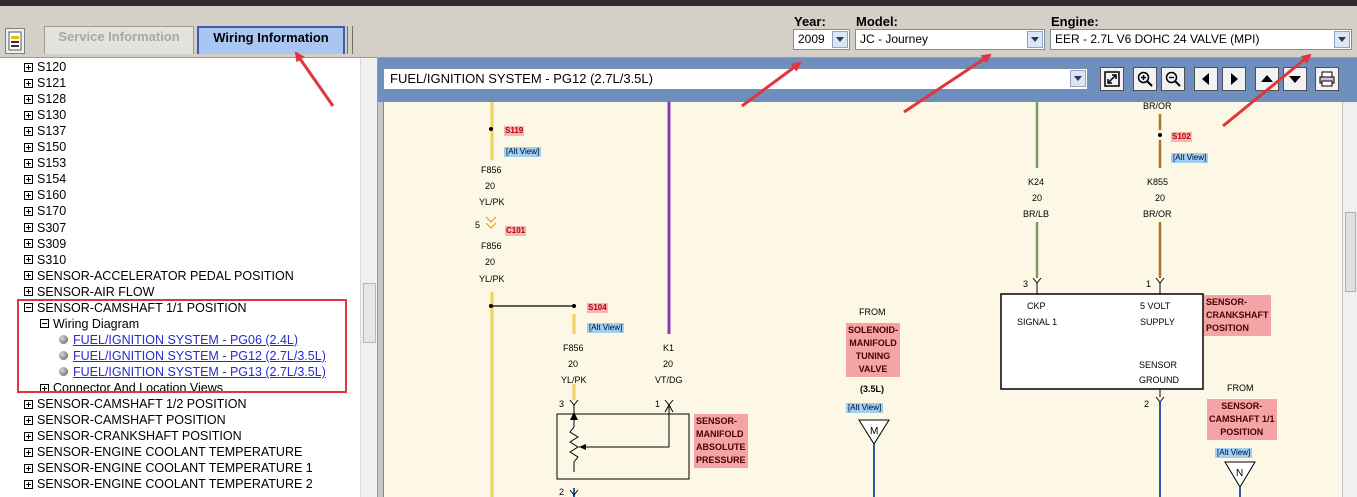 This screenshot has width=1357, height=497. I want to click on tree-item-sensor: SENSOR-CRANKSHAFT POSITION, so click(133, 436).